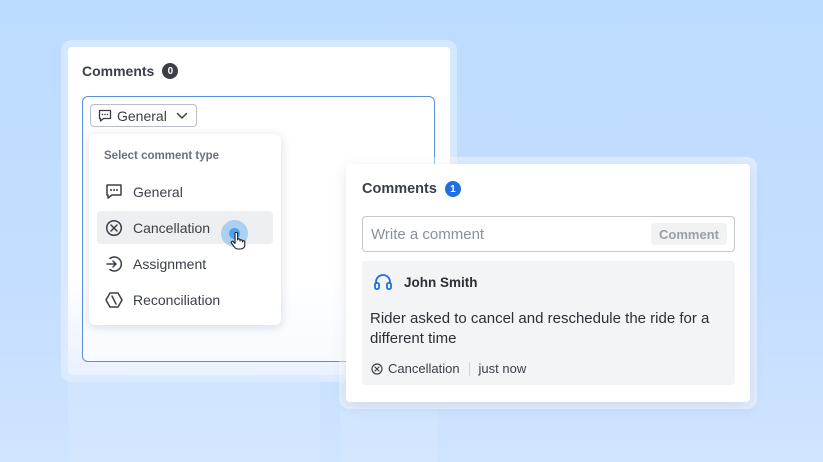  What do you see at coordinates (182, 115) in the screenshot?
I see `chevron-down-icon` at bounding box center [182, 115].